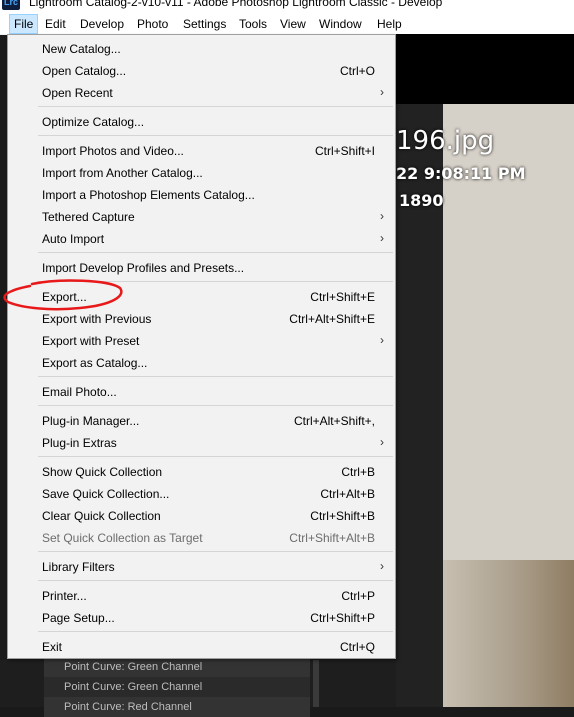  Describe the element at coordinates (52, 647) in the screenshot. I see `menu-item-label: Exit` at that location.